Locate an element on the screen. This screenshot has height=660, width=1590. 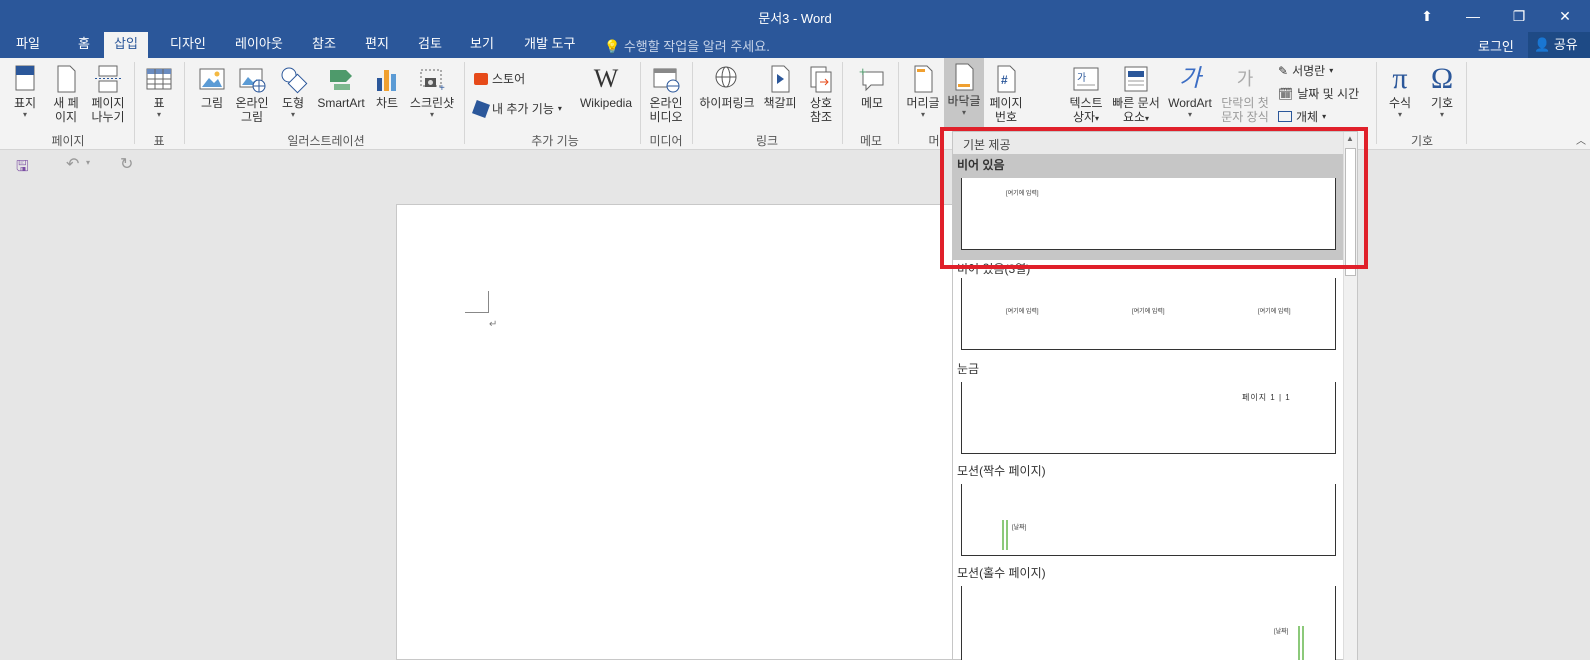
table-button: 표 ▾ is located at coordinates (159, 90).